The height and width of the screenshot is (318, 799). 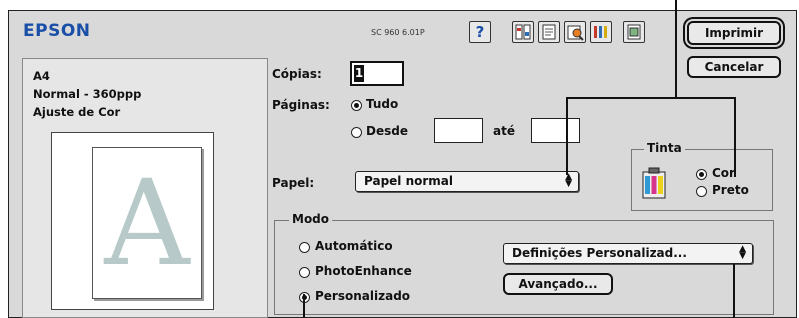 What do you see at coordinates (723, 173) in the screenshot?
I see `ink-color-label: Cor` at bounding box center [723, 173].